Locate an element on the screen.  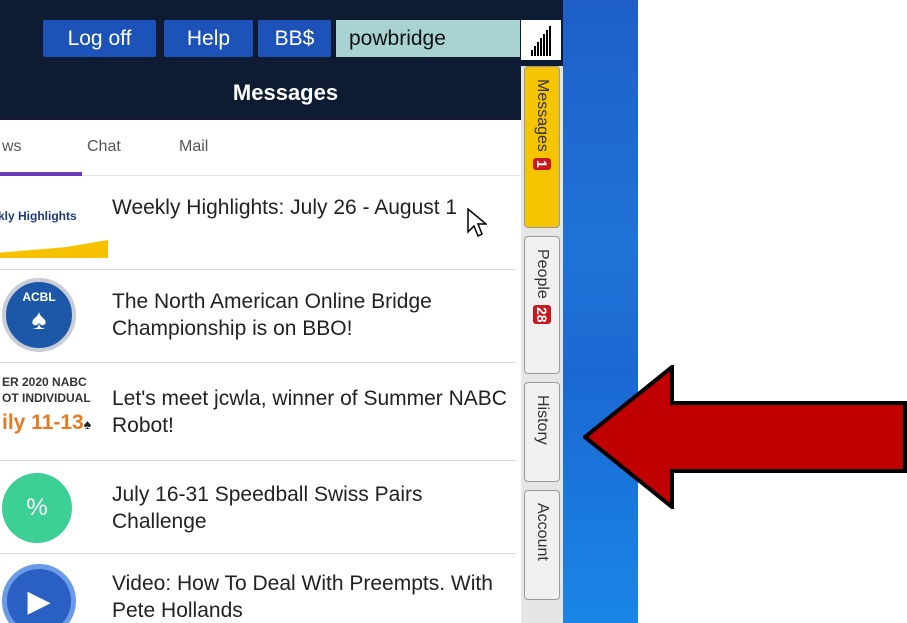
sidebar-tab-label: Messages is located at coordinates (542, 115).